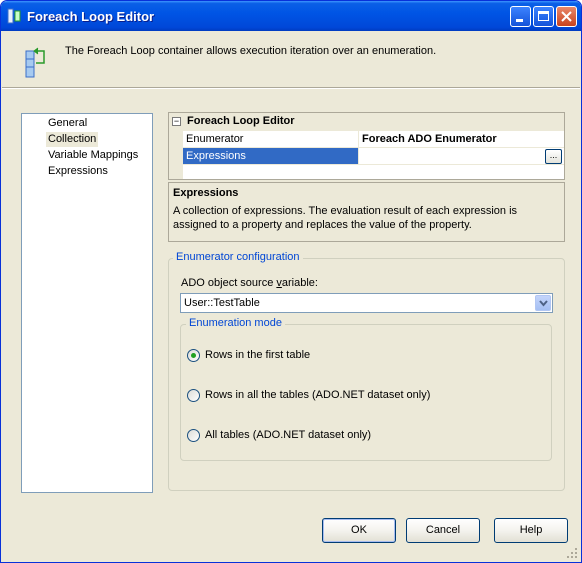 This screenshot has height=563, width=582. I want to click on title-bar: Foreach Loop Editor, so click(291, 16).